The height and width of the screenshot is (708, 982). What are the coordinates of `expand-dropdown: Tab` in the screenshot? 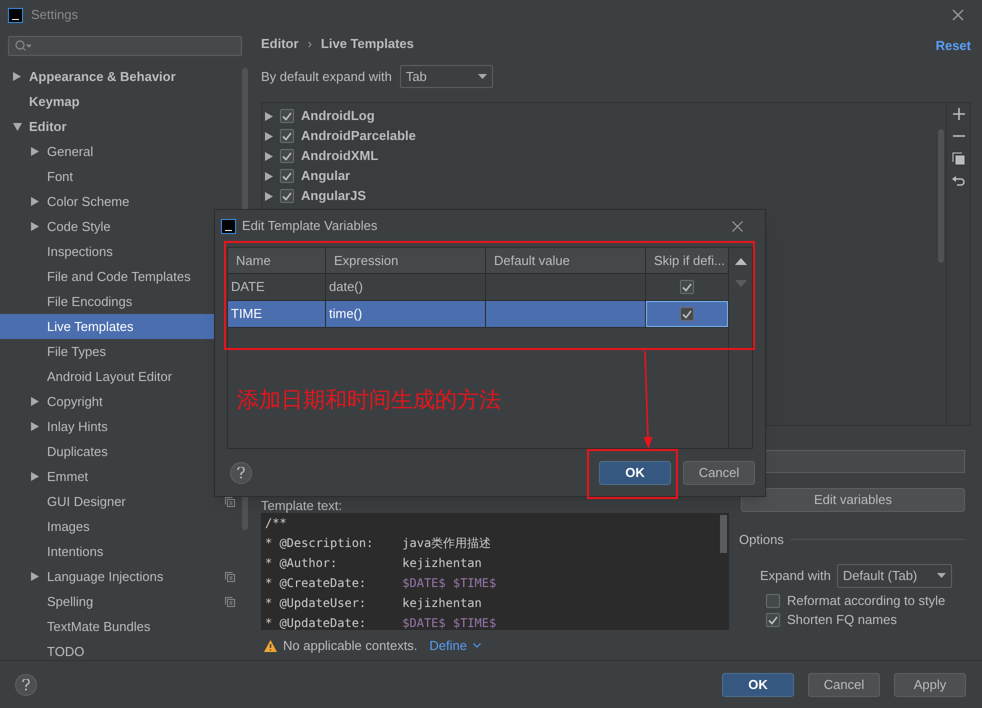 It's located at (446, 76).